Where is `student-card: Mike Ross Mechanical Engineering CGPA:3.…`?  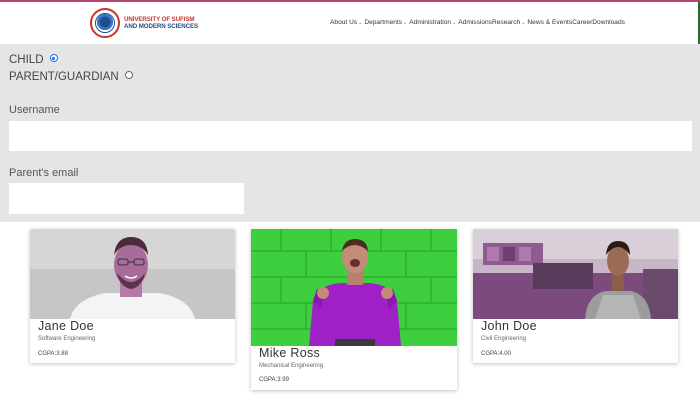
student-card: Mike Ross Mechanical Engineering CGPA:3.… is located at coordinates (354, 309).